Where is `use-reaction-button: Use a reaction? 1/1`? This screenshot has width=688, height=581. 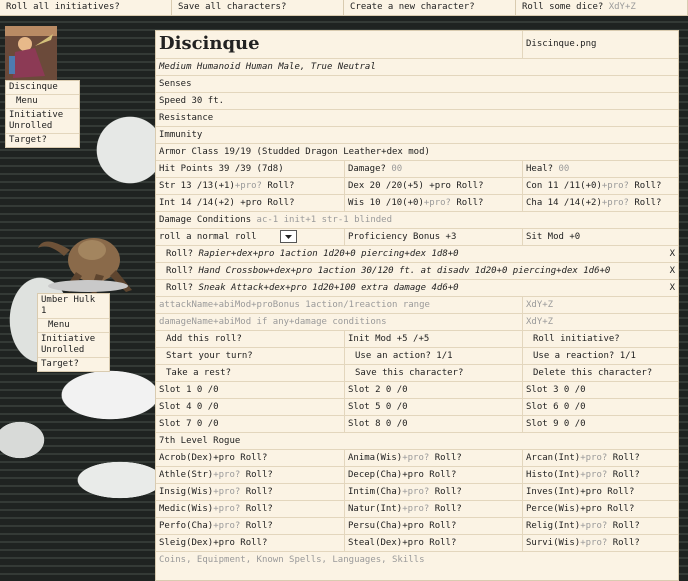 use-reaction-button: Use a reaction? 1/1 is located at coordinates (600, 356).